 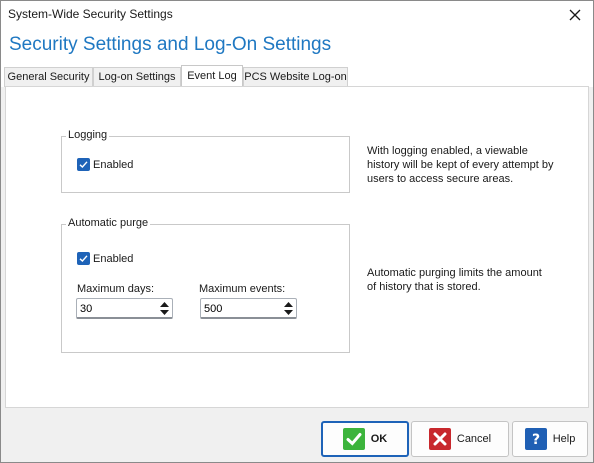 What do you see at coordinates (115, 309) in the screenshot?
I see `max-days-input` at bounding box center [115, 309].